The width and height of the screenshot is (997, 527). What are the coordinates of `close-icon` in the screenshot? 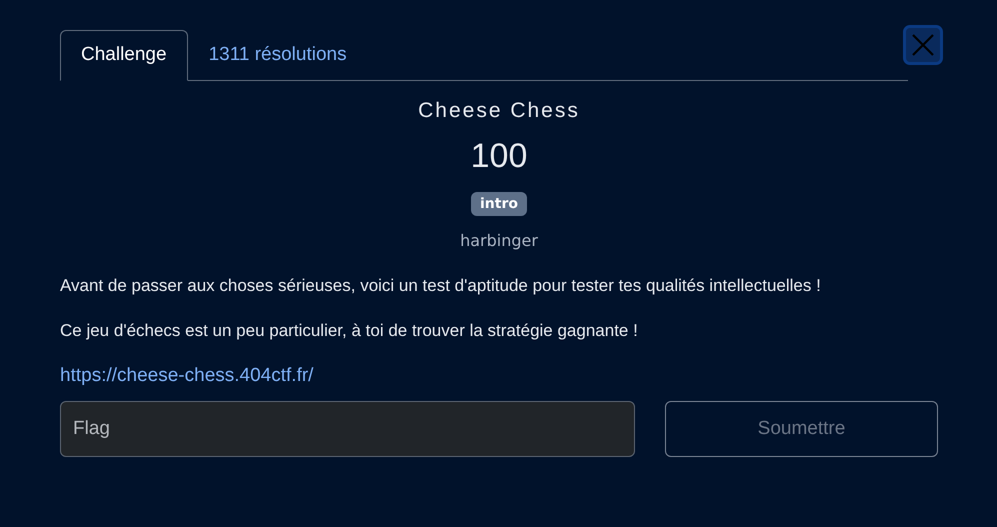 It's located at (923, 45).